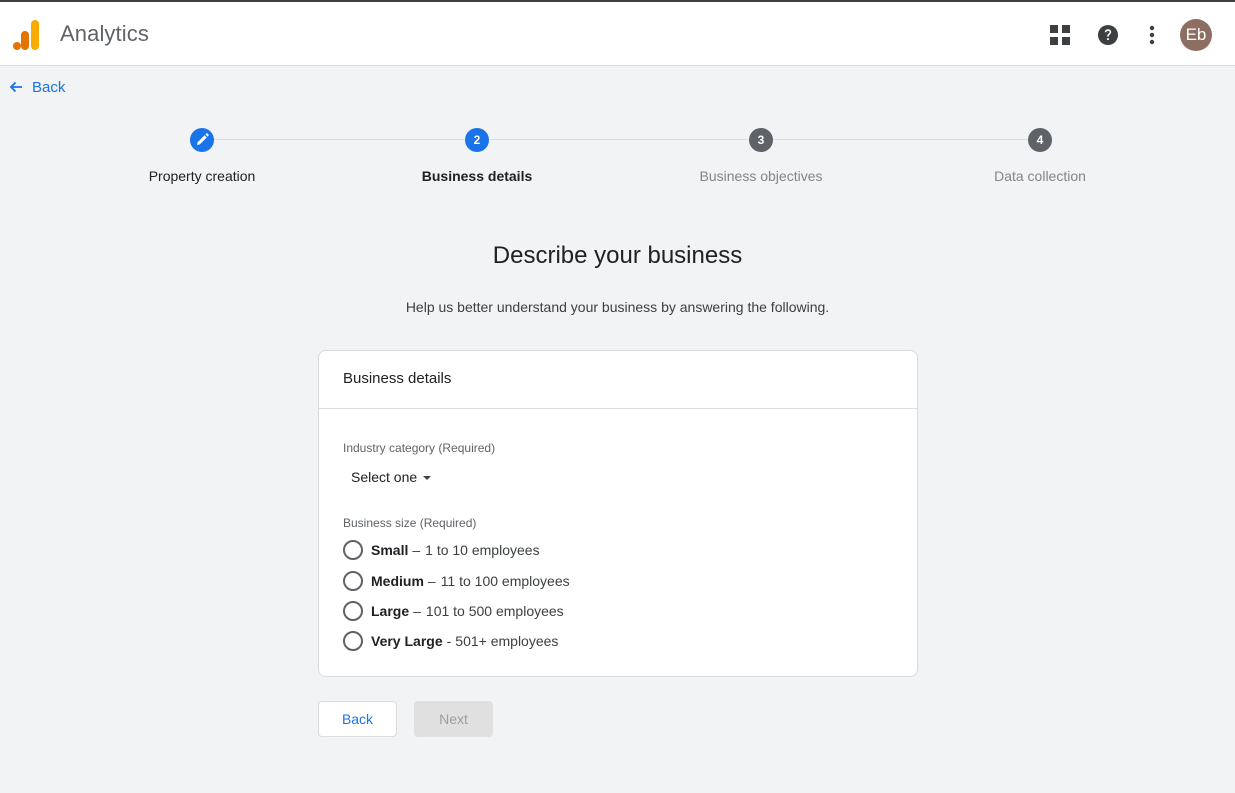  Describe the element at coordinates (507, 641) in the screenshot. I see `option-detail: 501+ employees` at that location.